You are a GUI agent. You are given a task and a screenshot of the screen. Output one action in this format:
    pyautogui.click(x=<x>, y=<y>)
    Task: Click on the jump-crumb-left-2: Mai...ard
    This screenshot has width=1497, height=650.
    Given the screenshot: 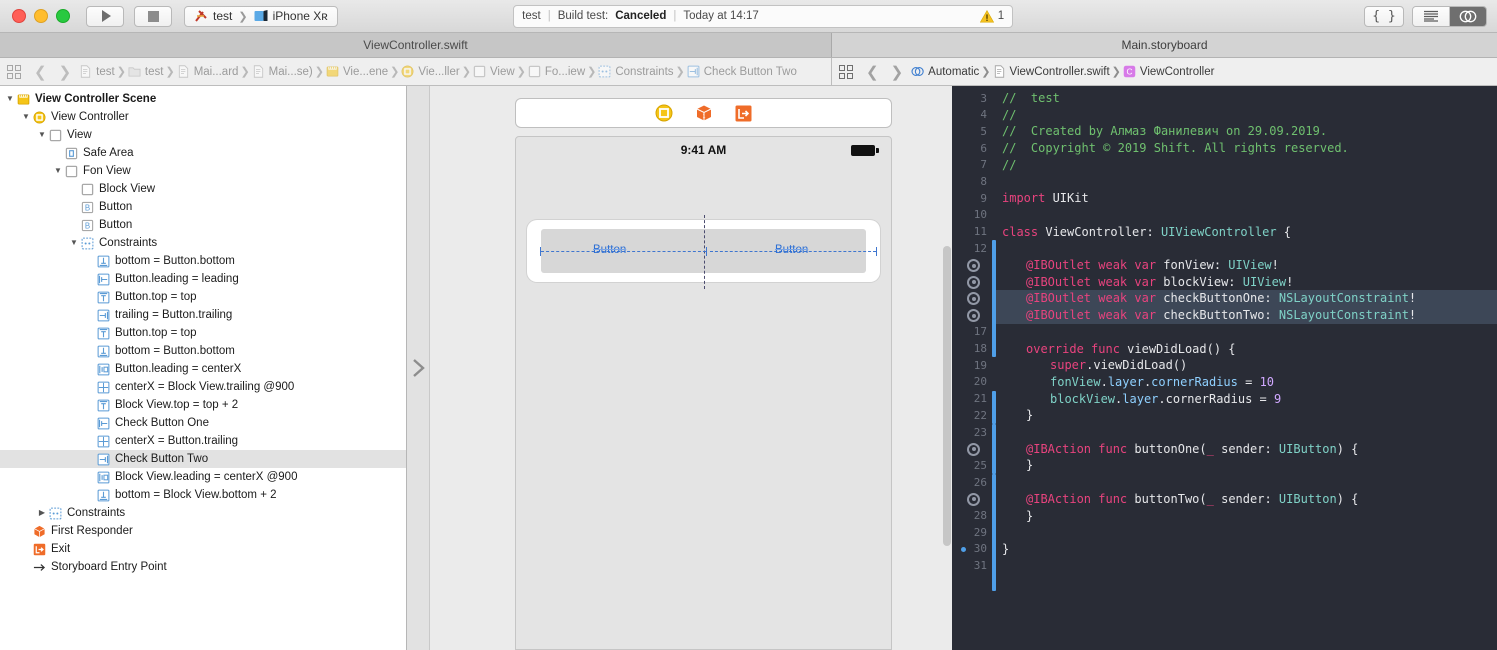 What is the action you would take?
    pyautogui.click(x=207, y=71)
    